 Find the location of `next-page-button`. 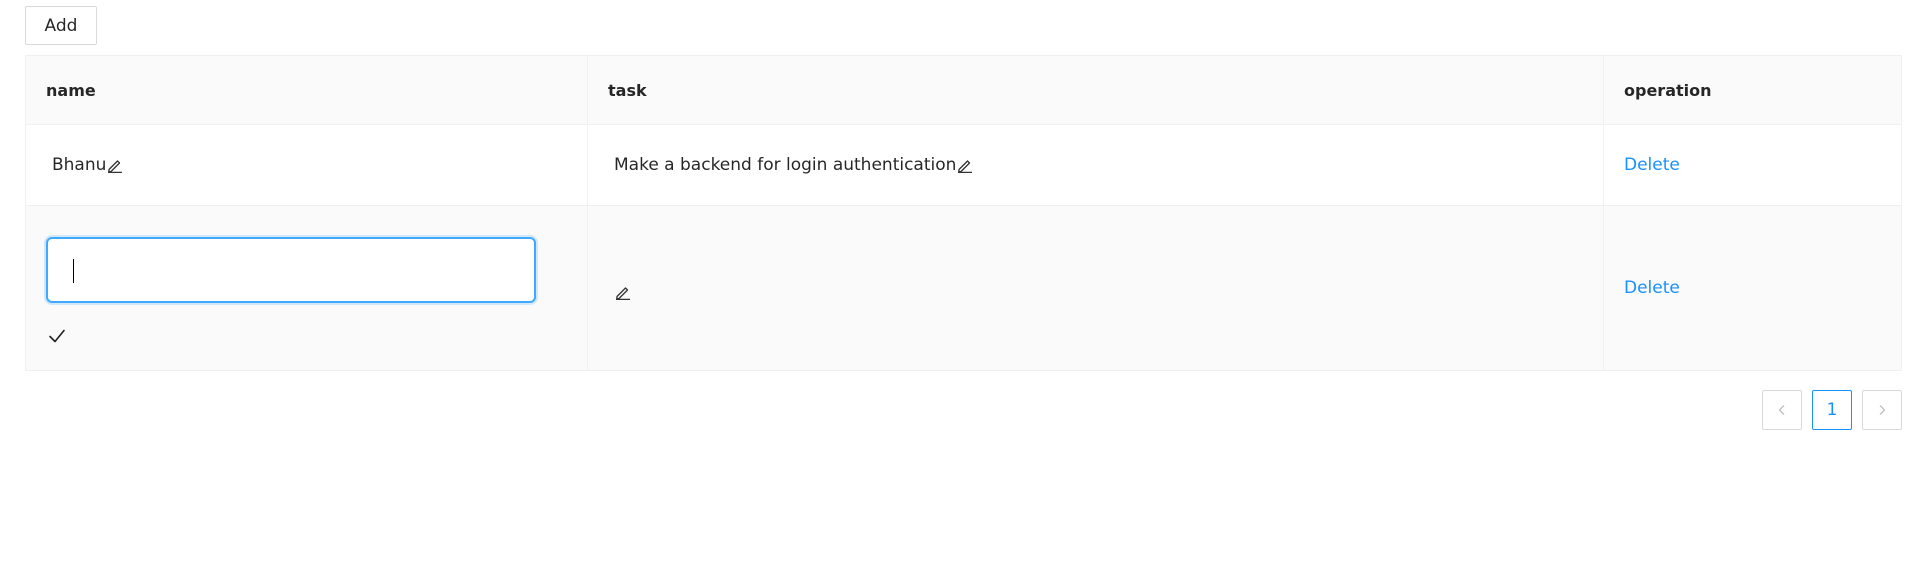

next-page-button is located at coordinates (1882, 410).